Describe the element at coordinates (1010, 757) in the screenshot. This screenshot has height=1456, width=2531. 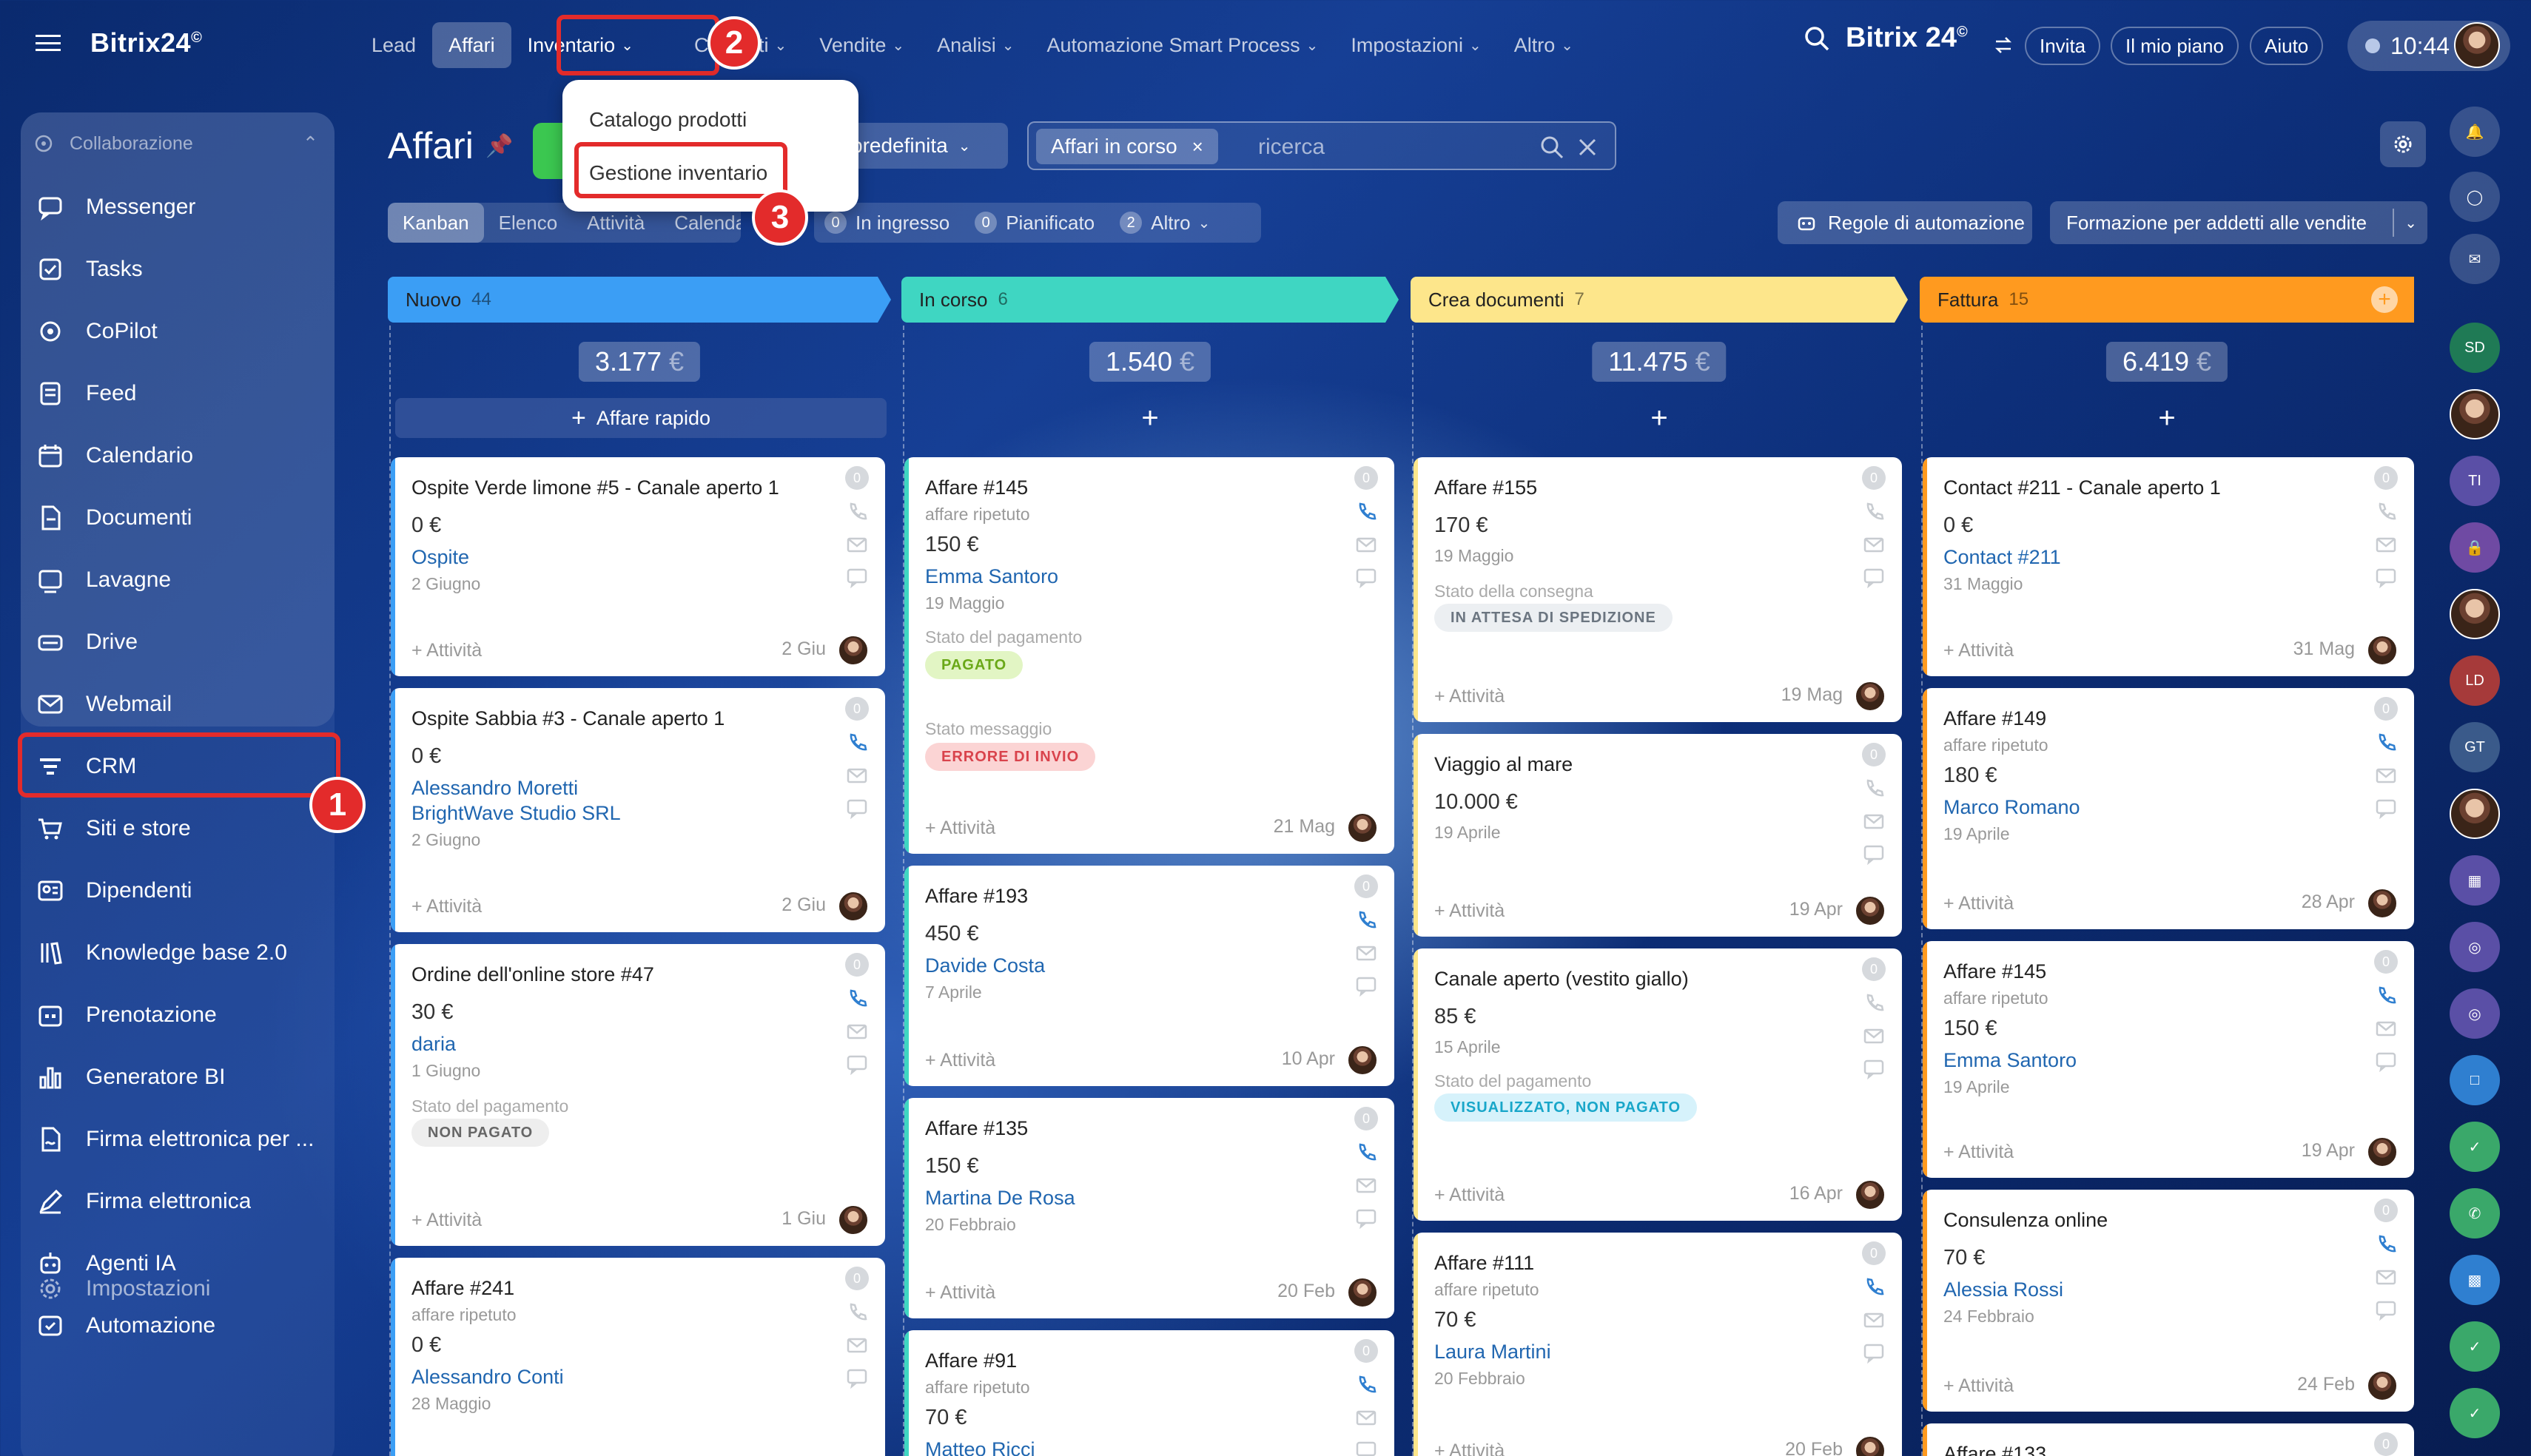
I see `status-badge: ERRORE DI INVIO` at that location.